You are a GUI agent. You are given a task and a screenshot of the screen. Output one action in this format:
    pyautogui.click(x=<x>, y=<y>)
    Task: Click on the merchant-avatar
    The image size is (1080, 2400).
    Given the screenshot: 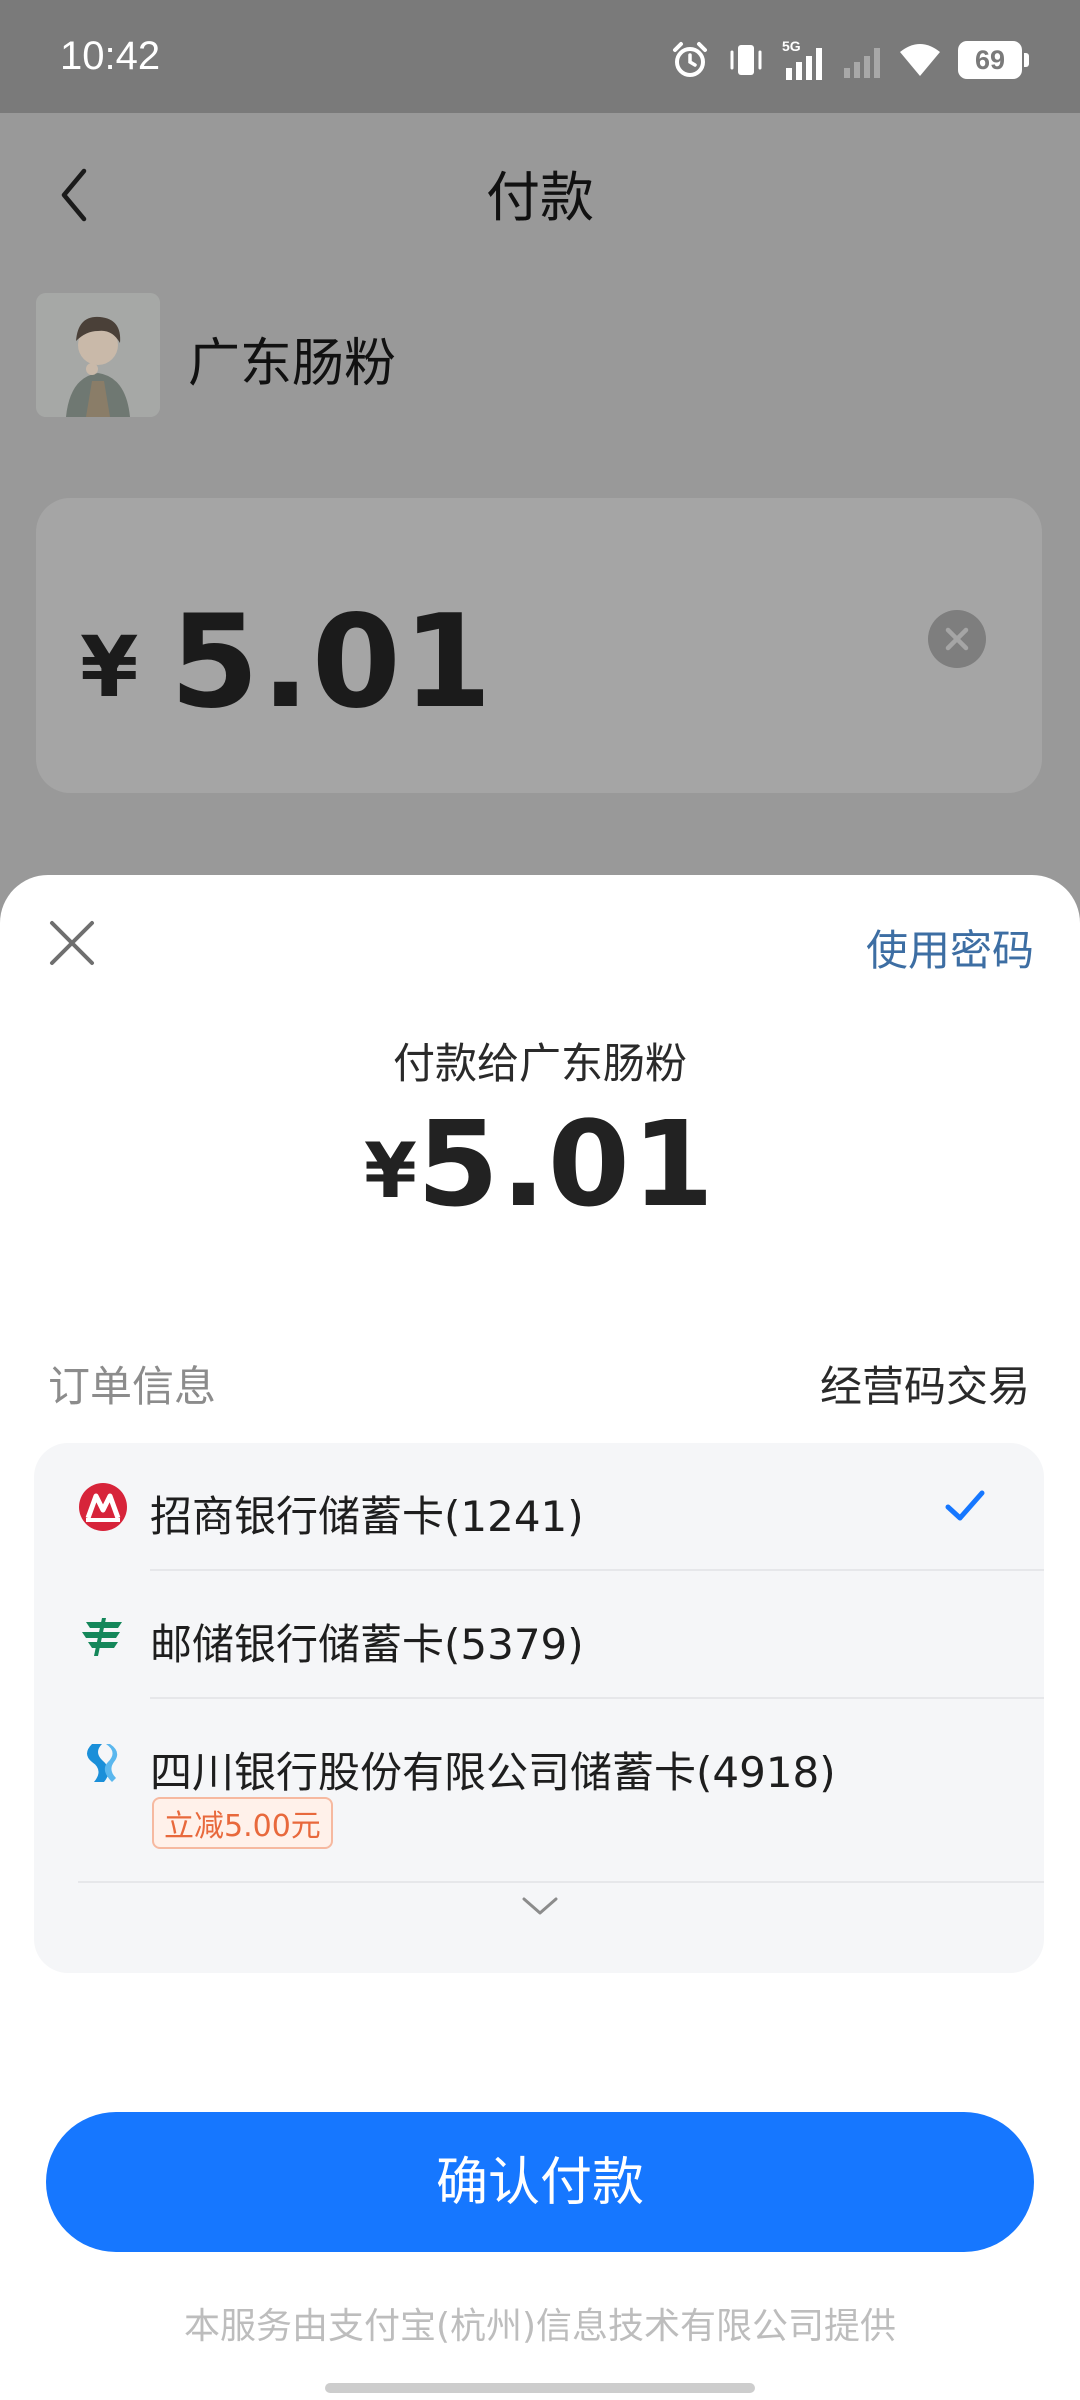 What is the action you would take?
    pyautogui.click(x=98, y=355)
    